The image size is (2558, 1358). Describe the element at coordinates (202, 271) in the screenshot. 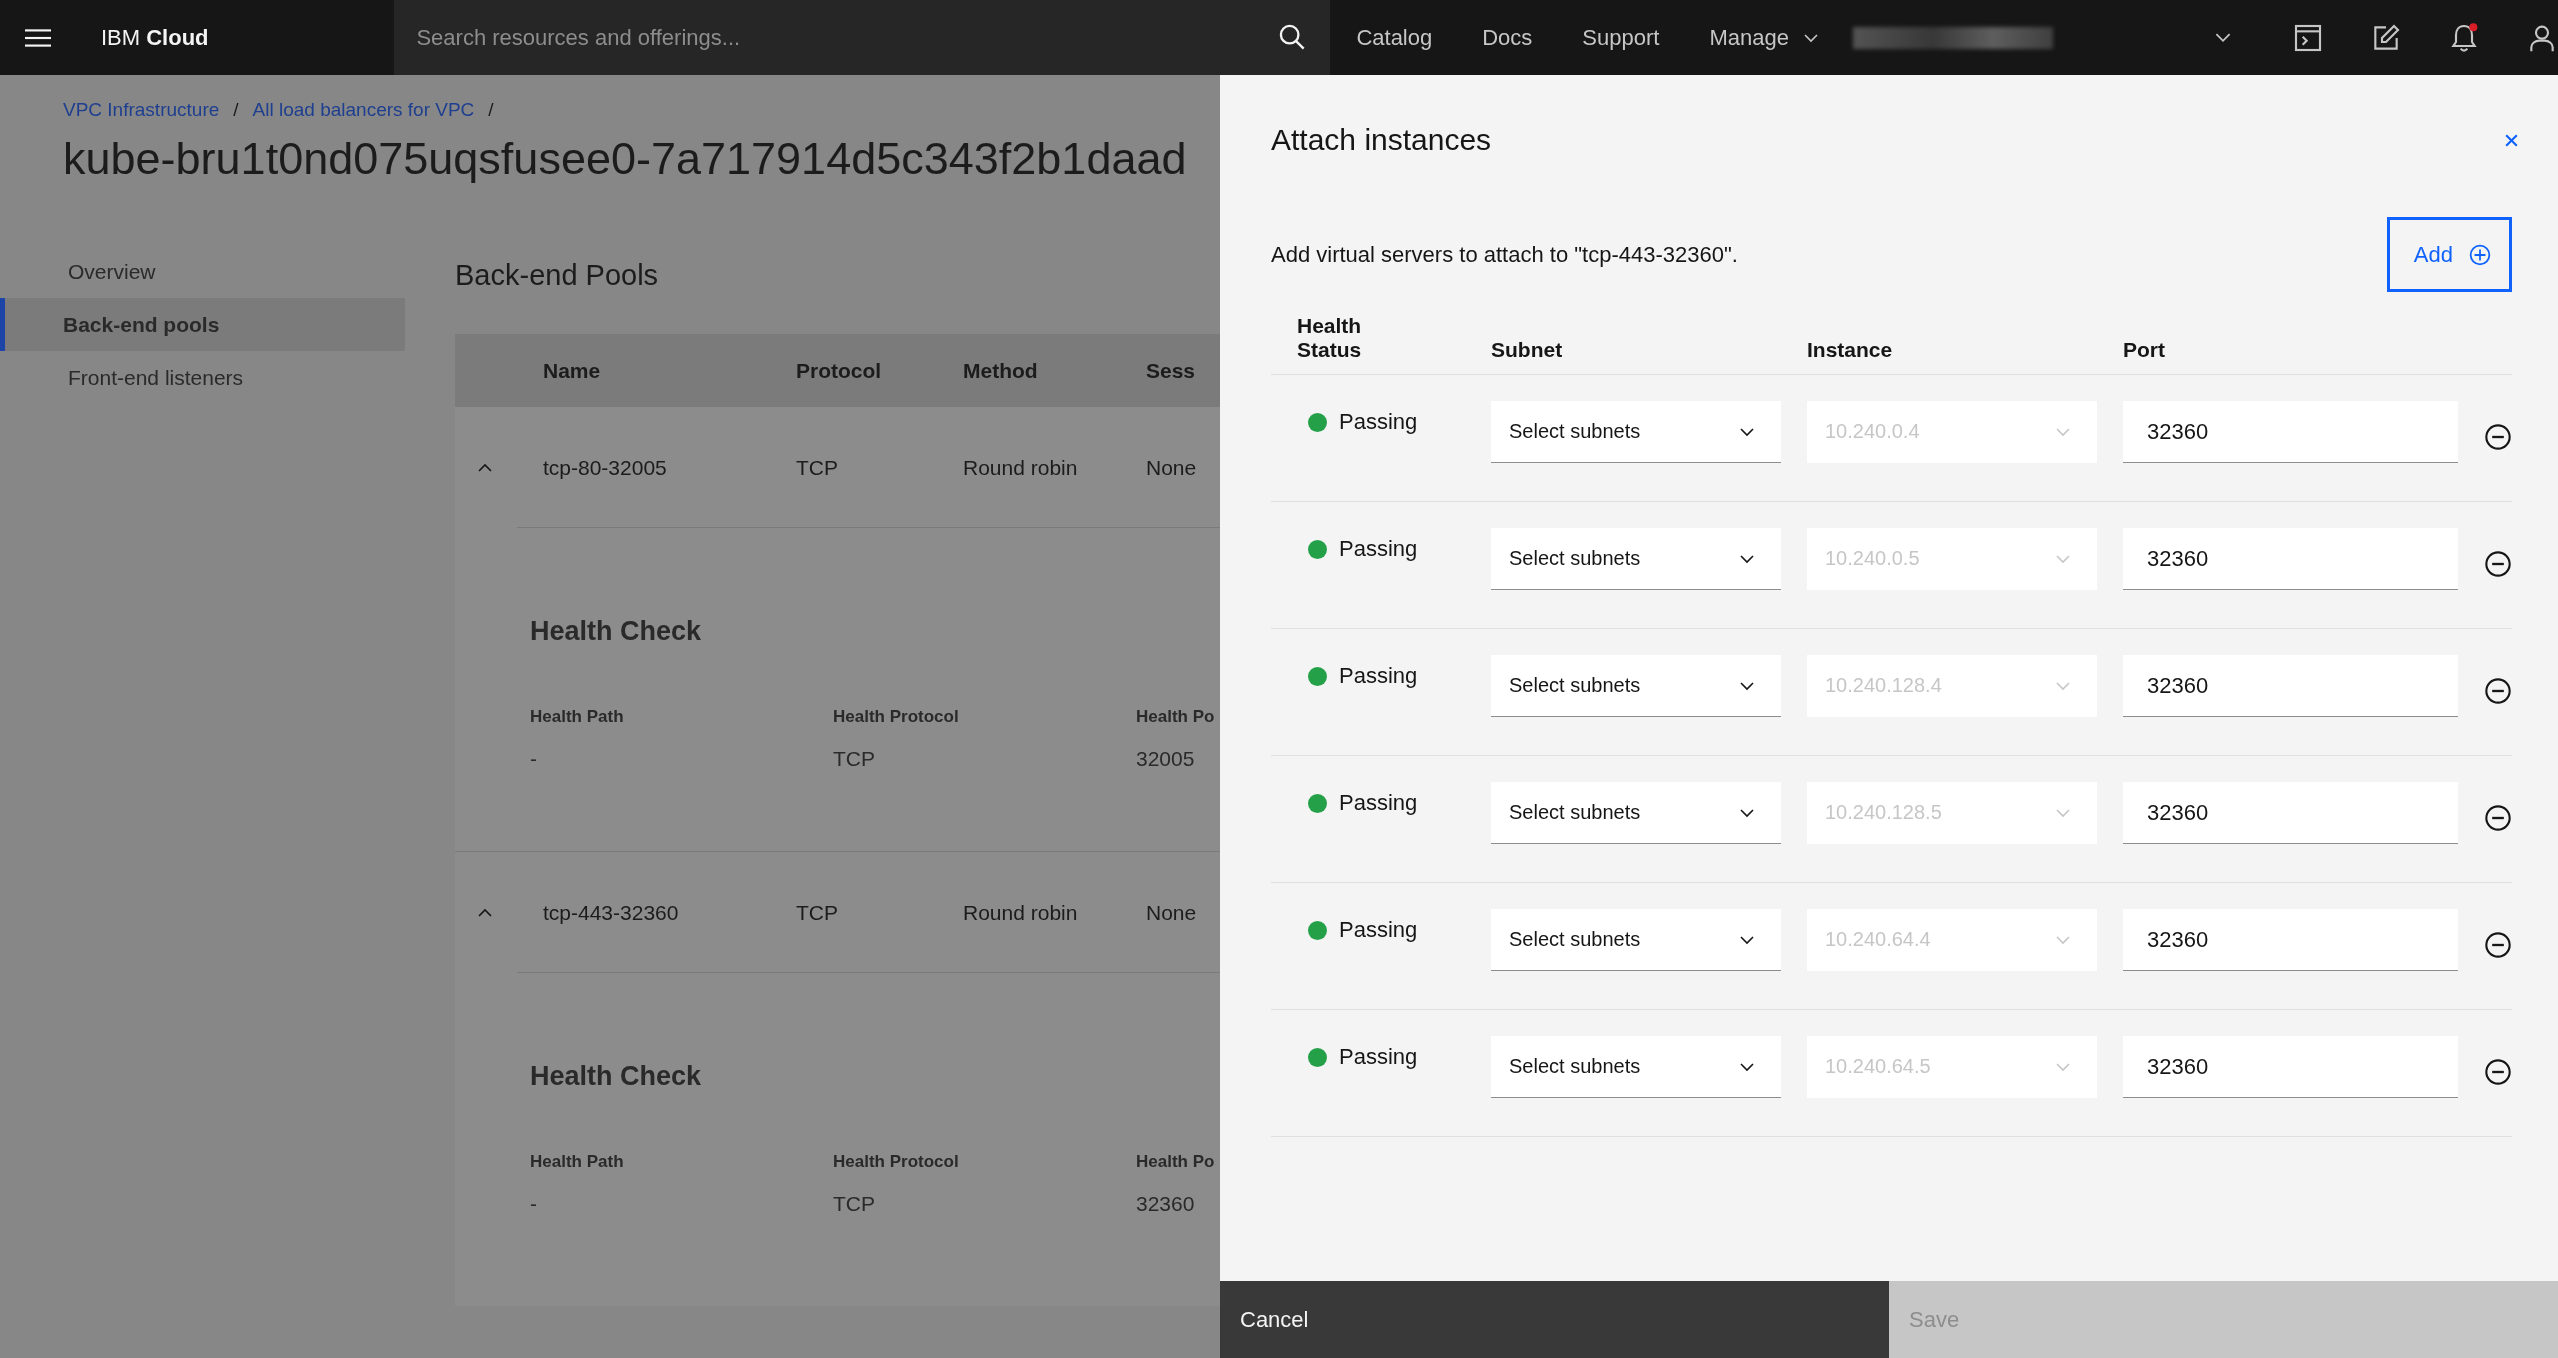

I see `side-nav-item: Overview` at that location.